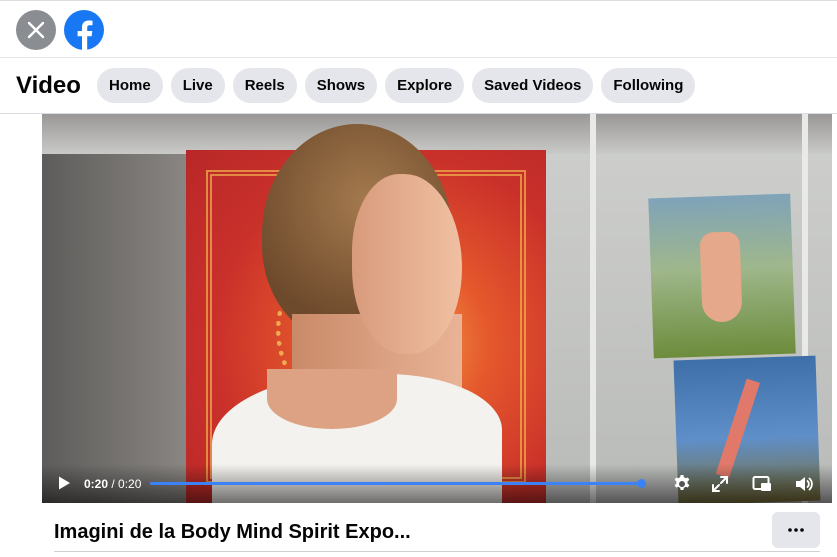 This screenshot has width=837, height=557. Describe the element at coordinates (130, 484) in the screenshot. I see `duration: 0:20` at that location.